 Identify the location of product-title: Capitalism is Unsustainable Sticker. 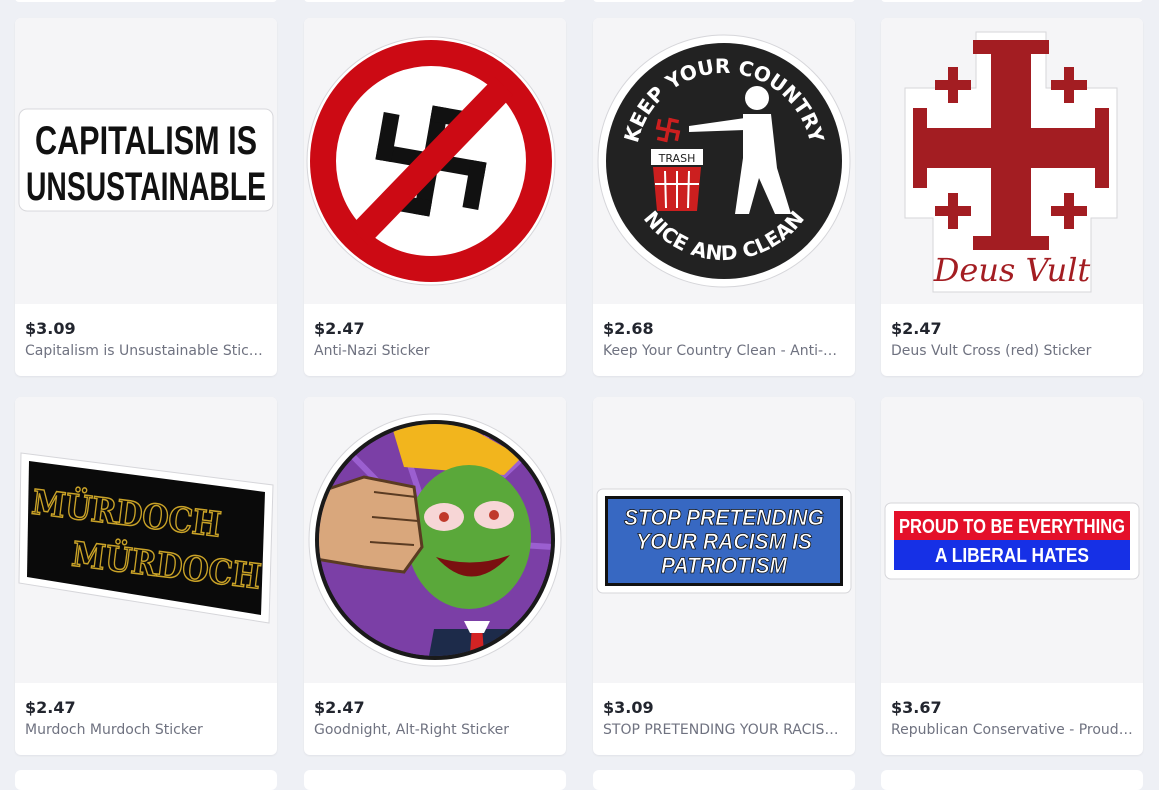
(146, 351).